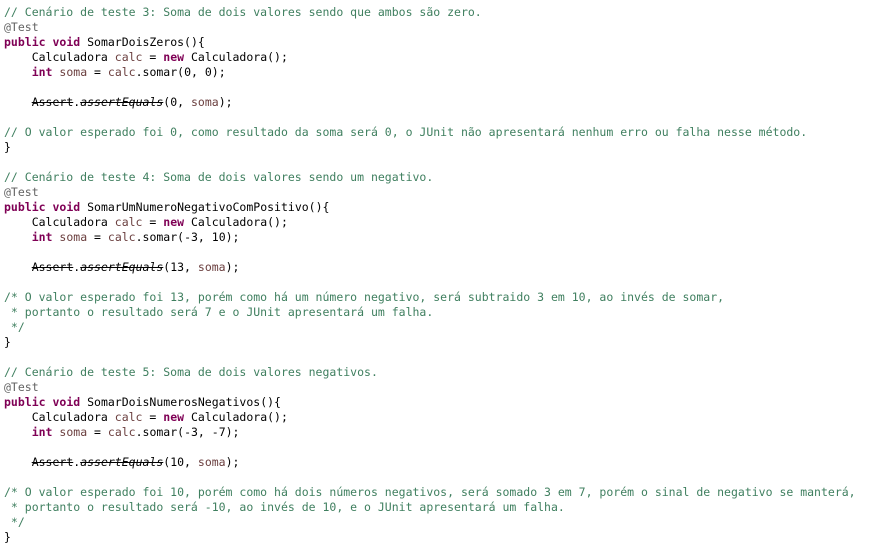 Image resolution: width=869 pixels, height=553 pixels. Describe the element at coordinates (430, 237) in the screenshot. I see `code-line: int soma = calc.somar(-3, 10);` at that location.